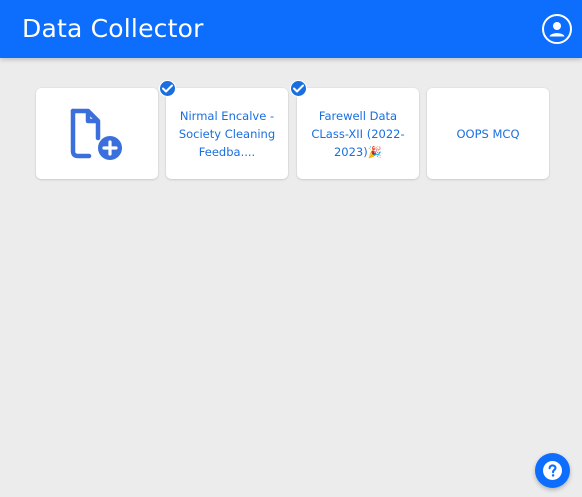 Image resolution: width=582 pixels, height=497 pixels. Describe the element at coordinates (113, 28) in the screenshot. I see `app-title: Data Collector` at that location.